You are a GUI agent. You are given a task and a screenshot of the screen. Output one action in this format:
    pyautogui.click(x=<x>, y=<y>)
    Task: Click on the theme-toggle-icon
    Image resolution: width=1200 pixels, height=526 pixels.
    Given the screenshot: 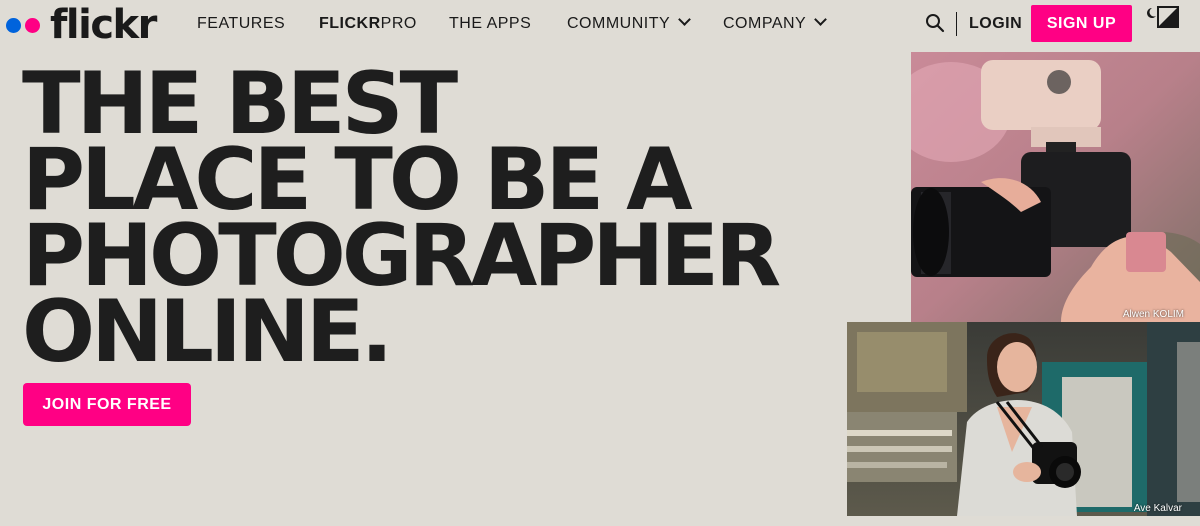 What is the action you would take?
    pyautogui.click(x=1162, y=18)
    